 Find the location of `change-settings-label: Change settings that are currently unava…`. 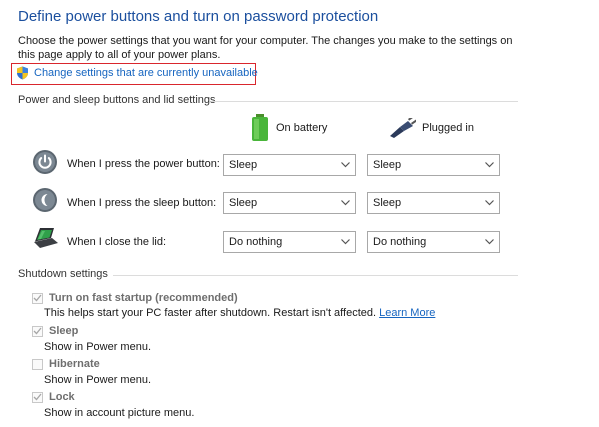

change-settings-label: Change settings that are currently unava… is located at coordinates (146, 73).